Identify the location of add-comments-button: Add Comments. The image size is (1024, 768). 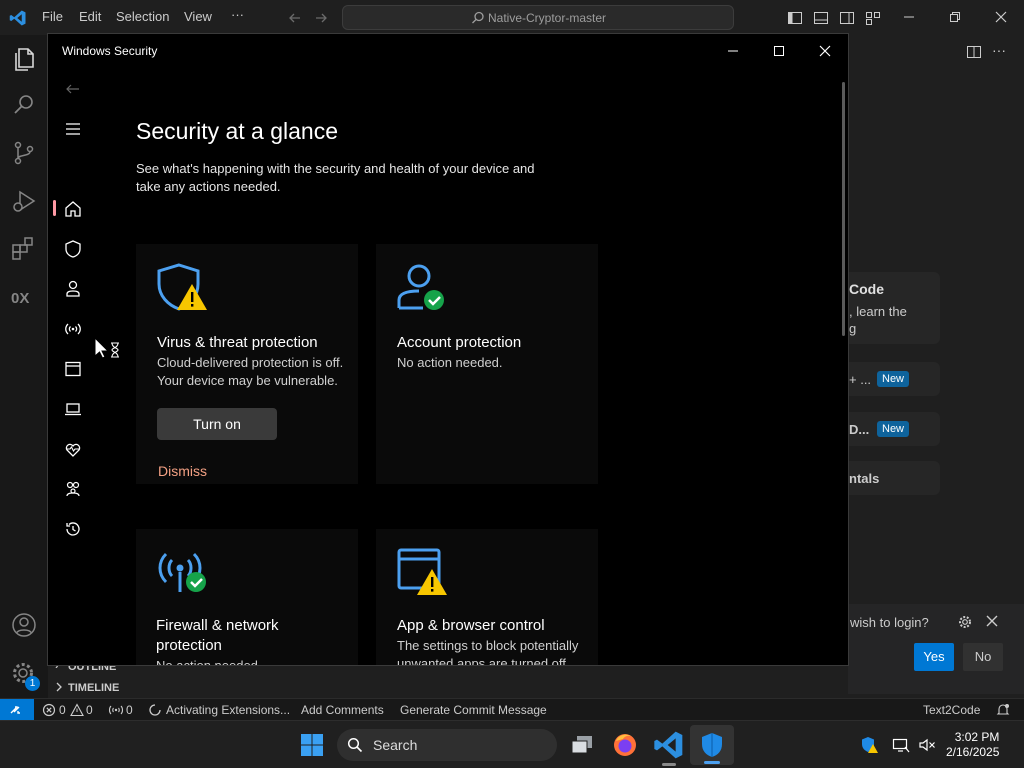
(342, 710).